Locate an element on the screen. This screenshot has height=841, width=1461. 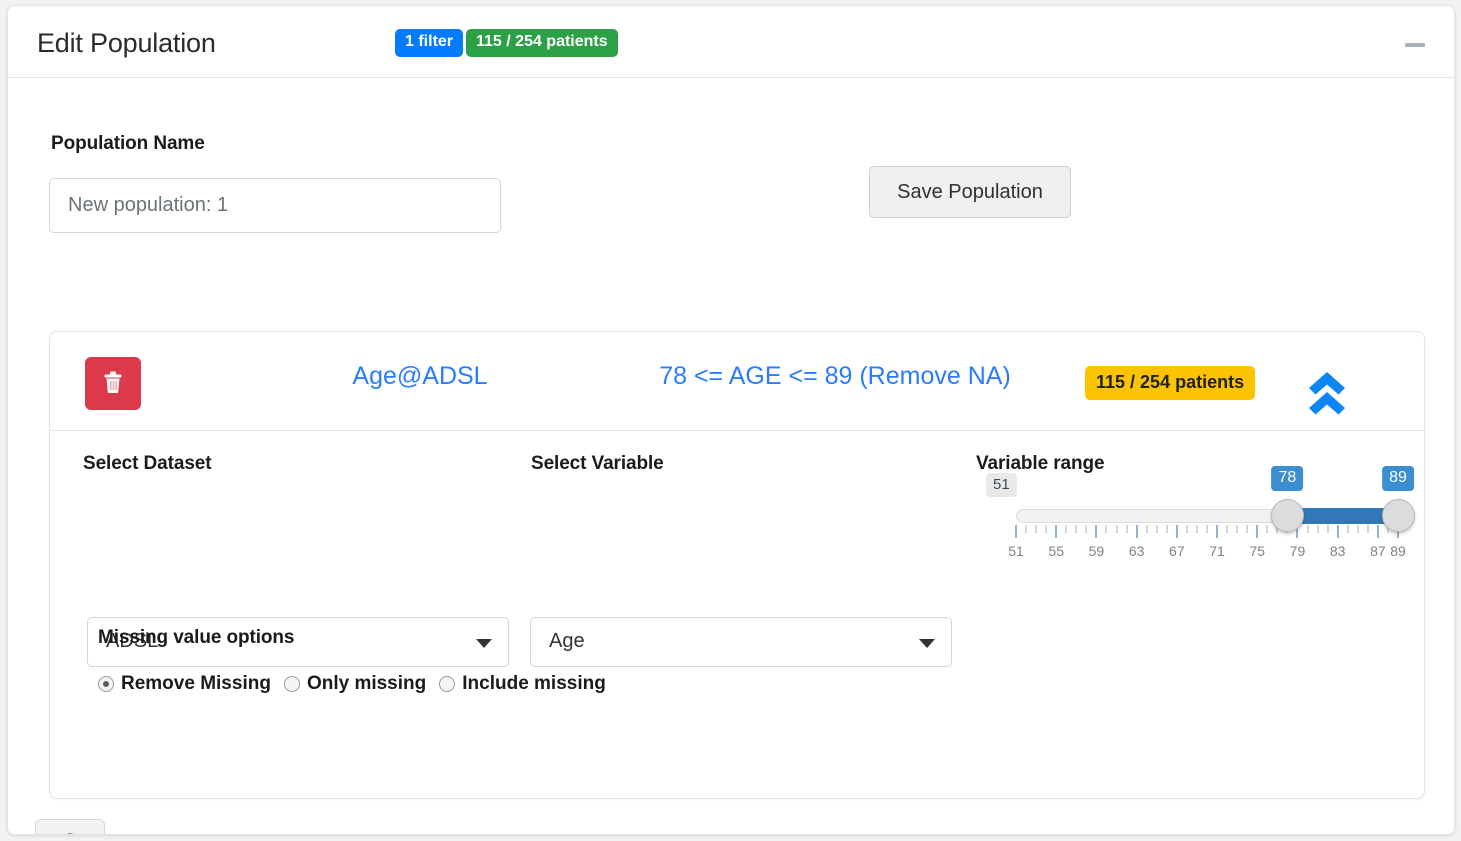
select-dataset-label: Select Dataset is located at coordinates (147, 463).